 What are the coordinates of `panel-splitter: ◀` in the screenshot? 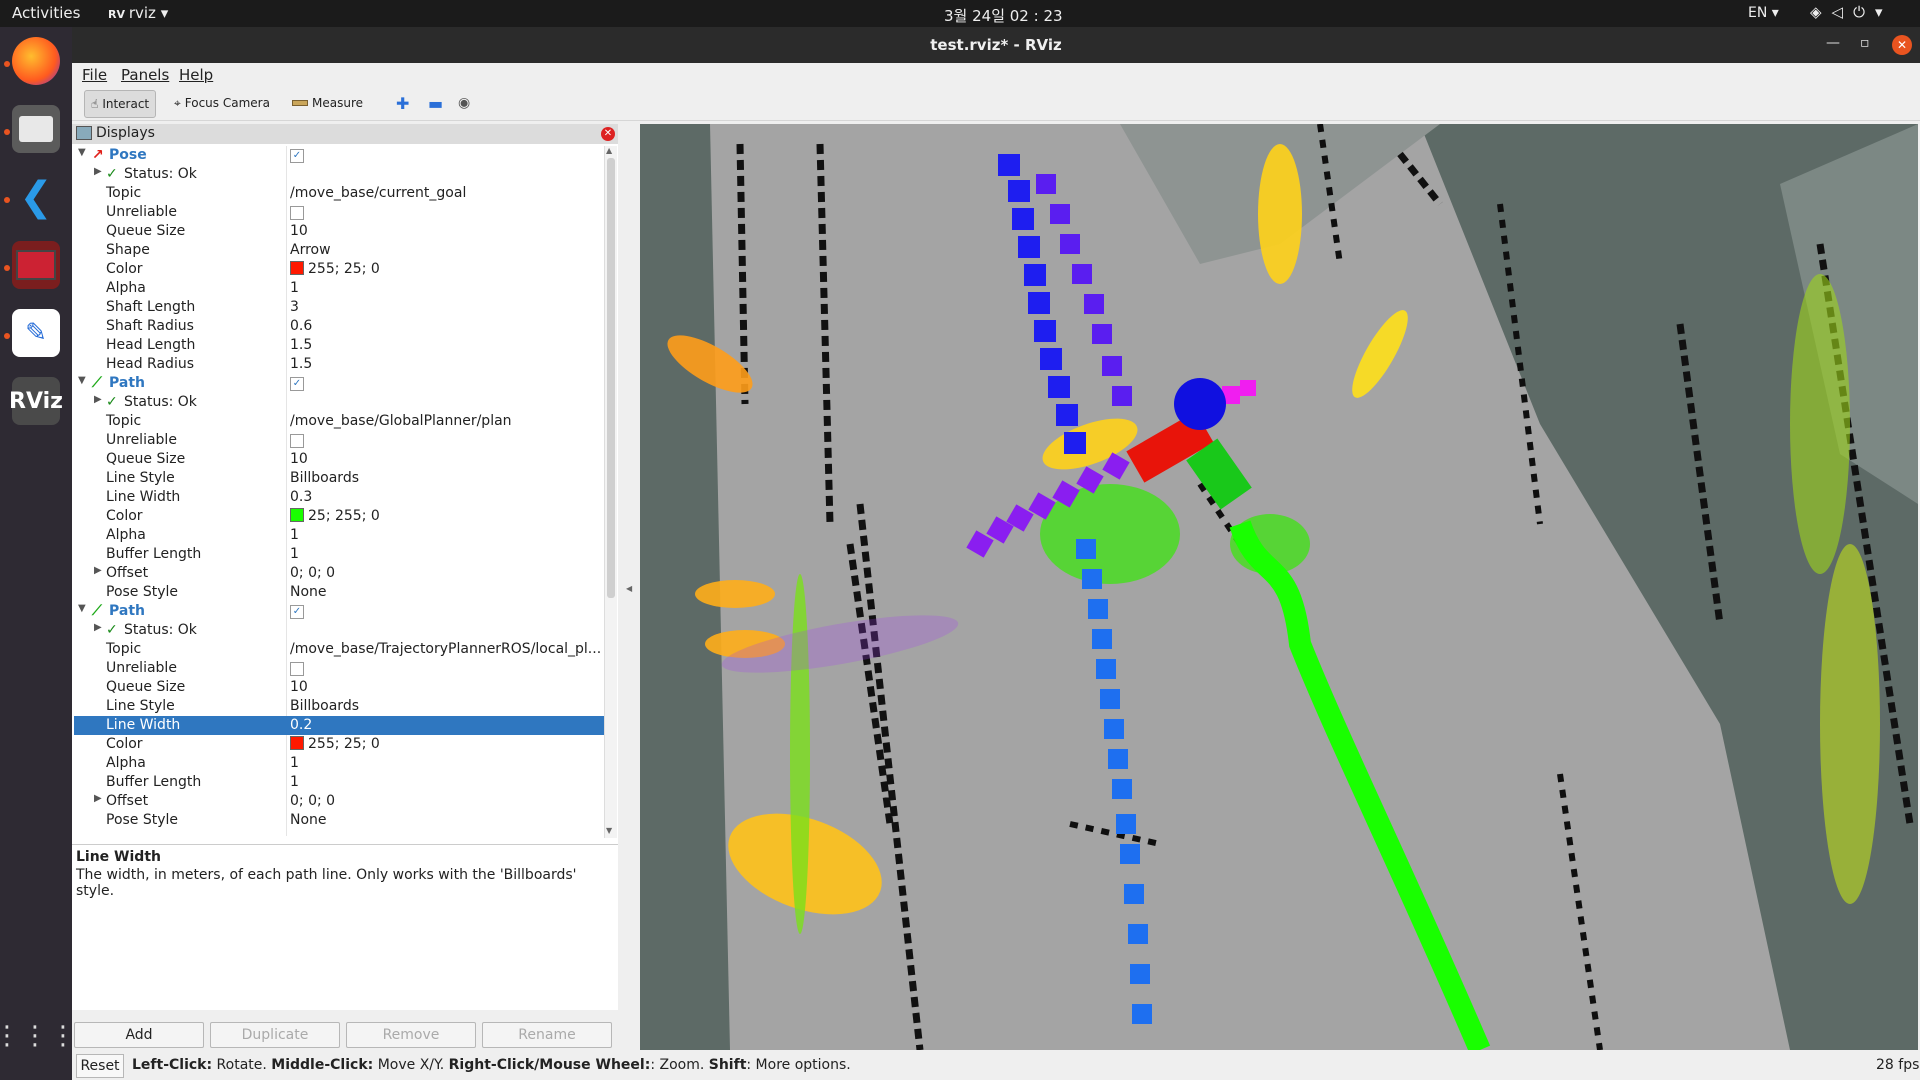 It's located at (630, 587).